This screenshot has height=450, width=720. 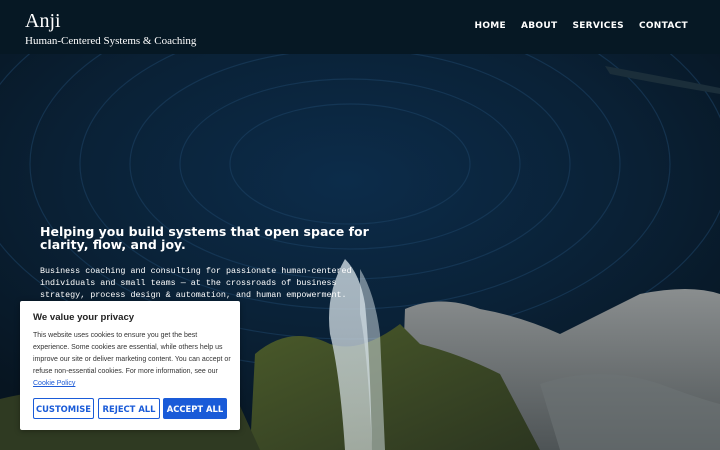 I want to click on nav-services: SERVICES, so click(x=598, y=26).